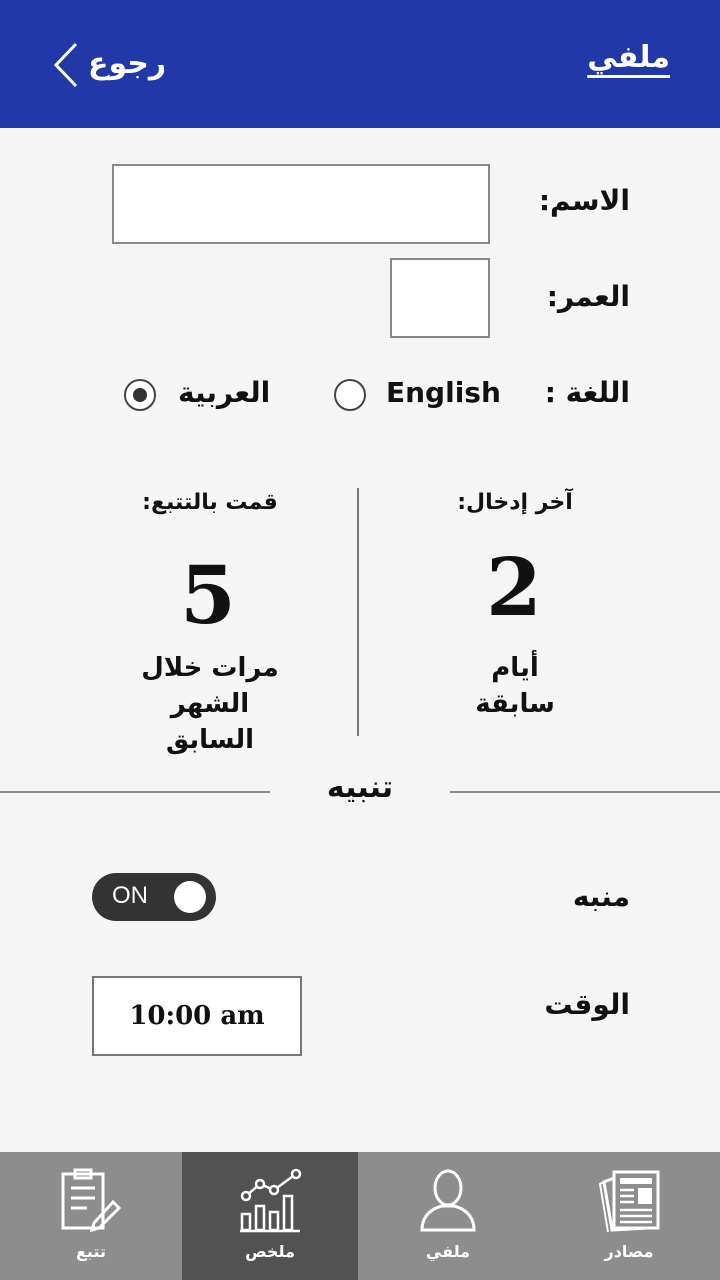 This screenshot has width=720, height=1280. I want to click on name-input, so click(301, 204).